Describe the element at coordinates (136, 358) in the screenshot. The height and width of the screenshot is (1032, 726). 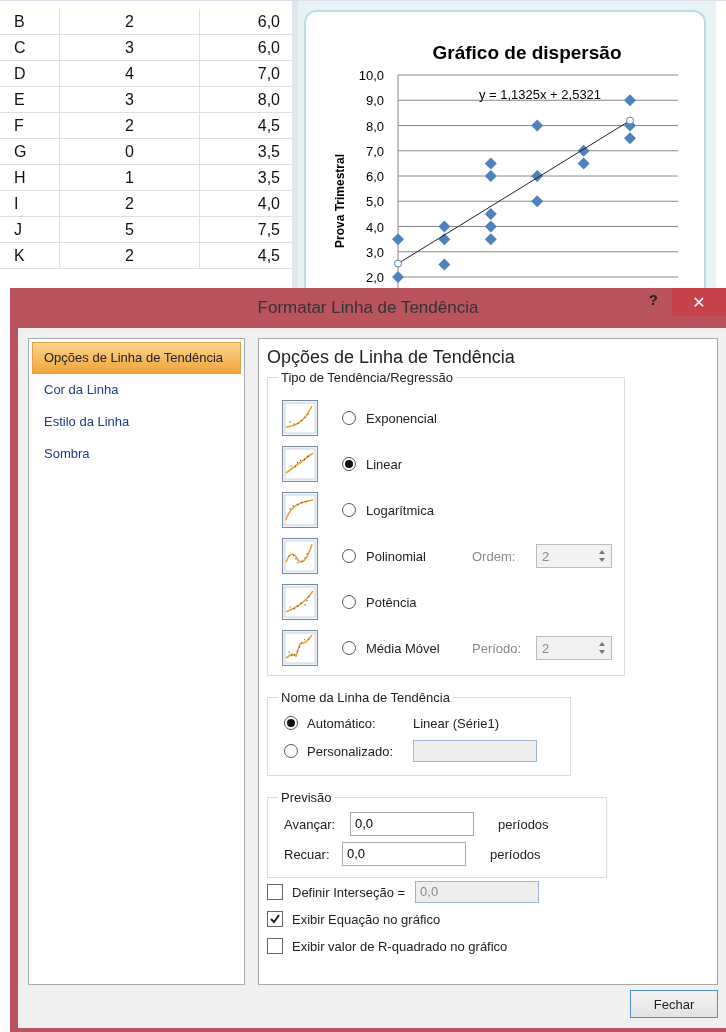
I see `sidebar-item: Opções de Linha de Tendência` at that location.